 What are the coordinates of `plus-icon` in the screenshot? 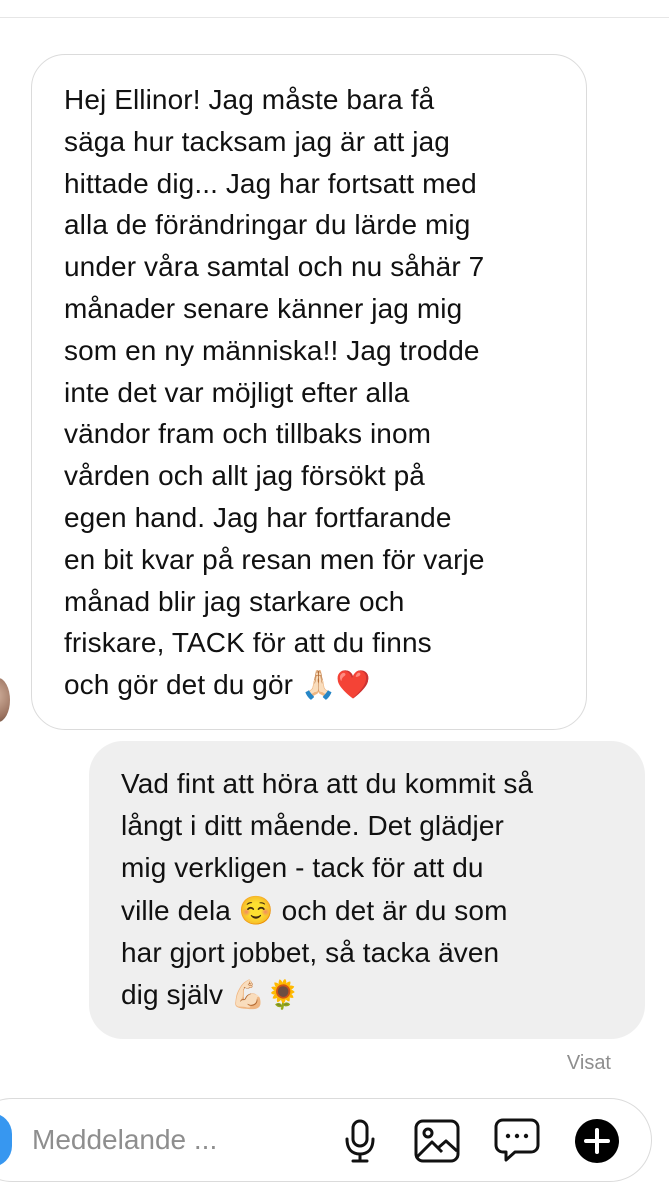 It's located at (597, 1141).